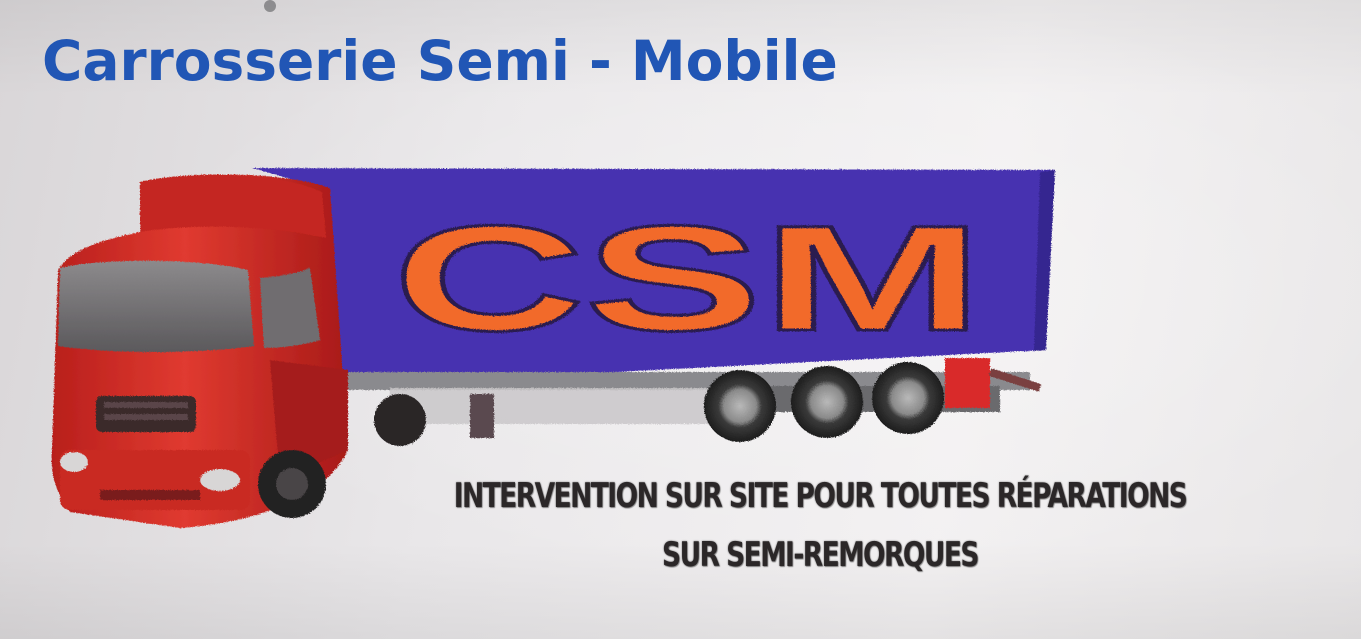 The image size is (1361, 639). Describe the element at coordinates (440, 61) in the screenshot. I see `company-heading: Carrosserie Semi - Mobile` at that location.